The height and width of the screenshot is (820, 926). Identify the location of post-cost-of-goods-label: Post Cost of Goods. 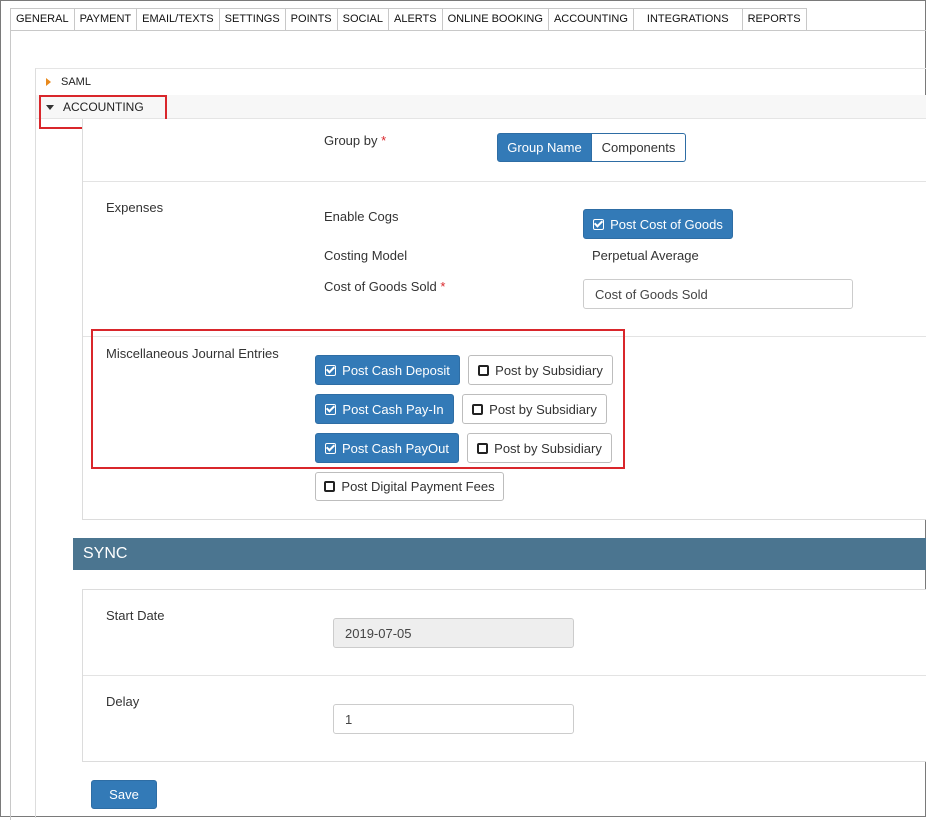
(666, 224).